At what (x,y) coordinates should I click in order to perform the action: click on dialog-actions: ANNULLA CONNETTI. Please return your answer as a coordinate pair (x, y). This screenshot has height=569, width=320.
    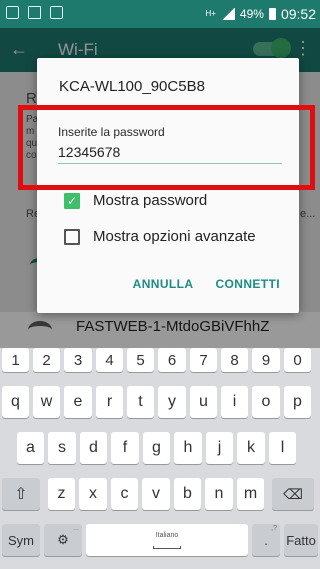
    Looking at the image, I should click on (206, 284).